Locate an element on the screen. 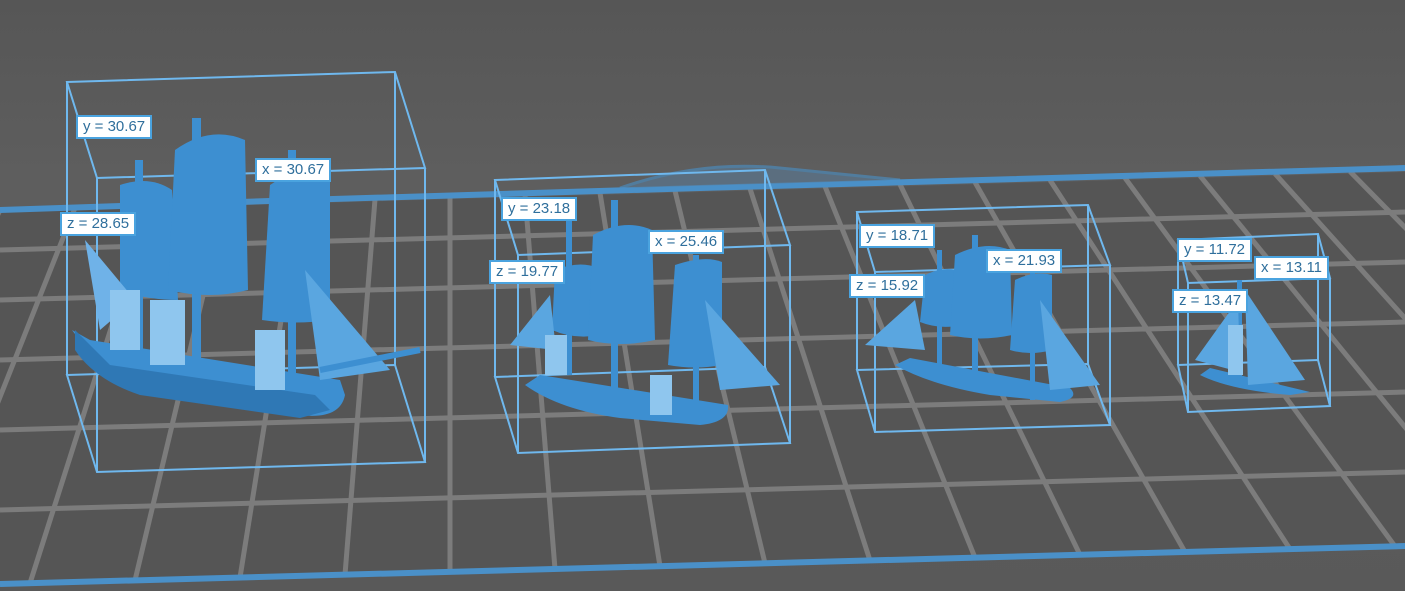 The width and height of the screenshot is (1405, 591). ship-medium-z-dimension-label: z = 19.77 is located at coordinates (527, 272).